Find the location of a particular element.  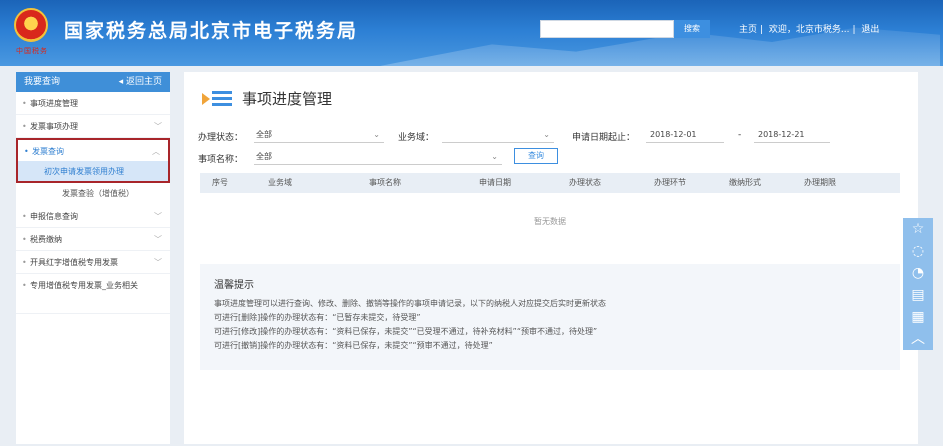

sidebar-item-label: 税费缴纳 is located at coordinates (46, 239).